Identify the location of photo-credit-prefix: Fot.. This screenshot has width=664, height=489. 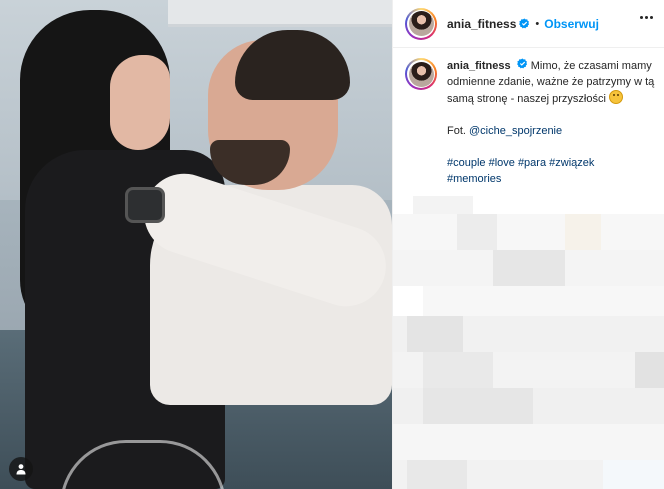
(456, 131).